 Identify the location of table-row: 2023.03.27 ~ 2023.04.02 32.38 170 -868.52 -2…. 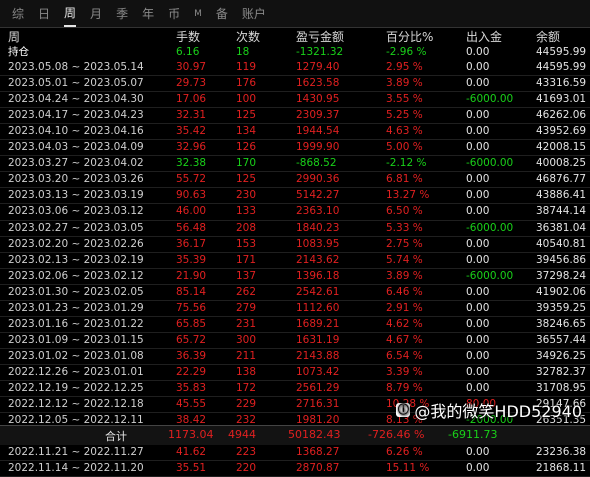
(295, 164).